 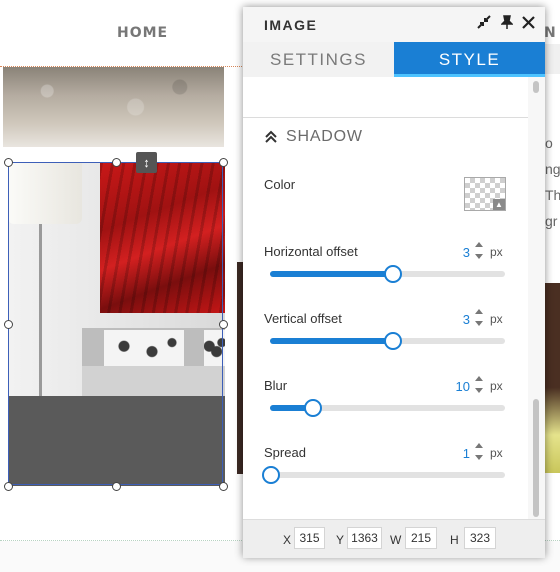 What do you see at coordinates (223, 486) in the screenshot?
I see `resize-handle-se` at bounding box center [223, 486].